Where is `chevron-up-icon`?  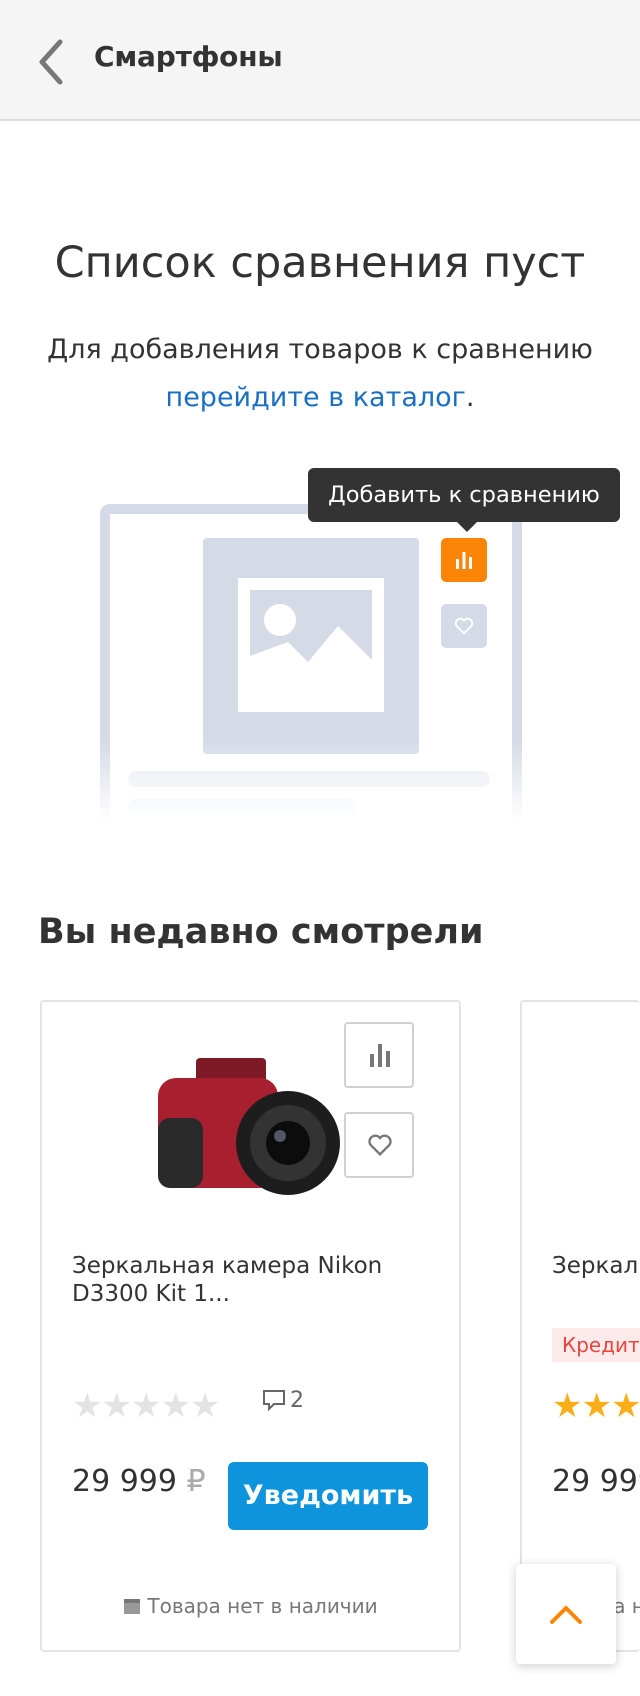 chevron-up-icon is located at coordinates (566, 1615).